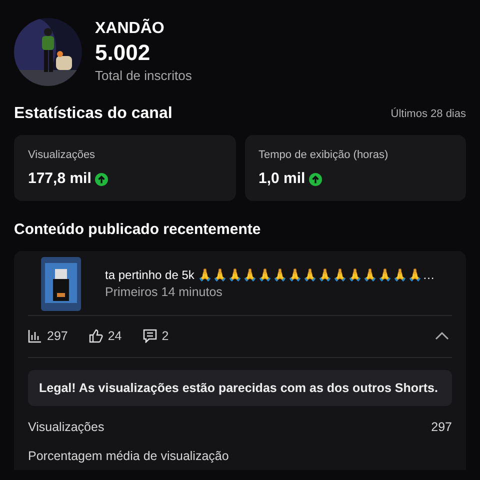 The image size is (480, 480). I want to click on like-count: 24, so click(115, 336).